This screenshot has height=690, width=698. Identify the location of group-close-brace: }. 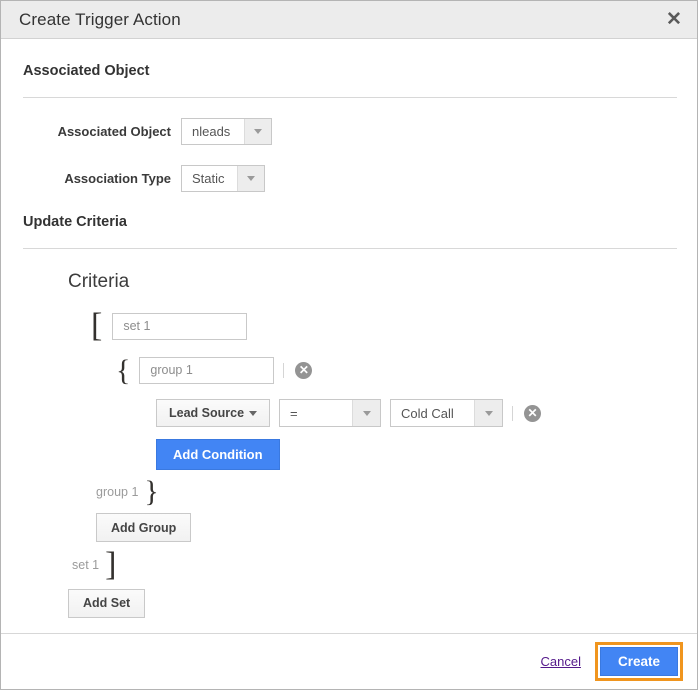
(151, 491).